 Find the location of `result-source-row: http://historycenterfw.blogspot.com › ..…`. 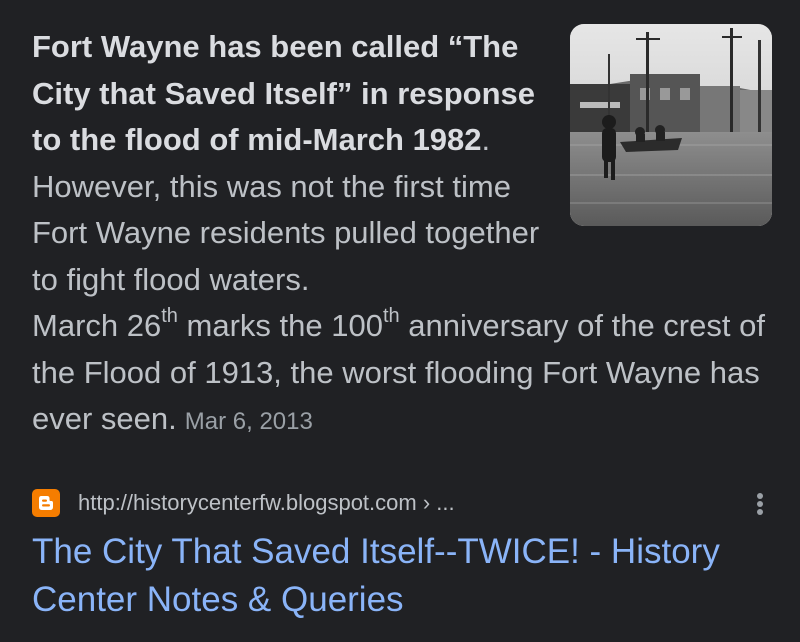

result-source-row: http://historycenterfw.blogspot.com › ..… is located at coordinates (402, 503).